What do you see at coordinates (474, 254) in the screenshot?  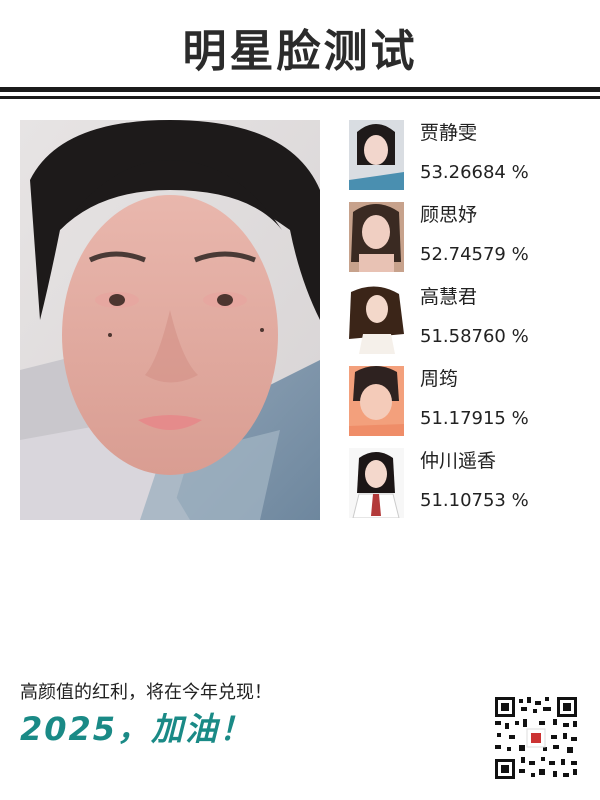 I see `match-score: 52.74579 %` at bounding box center [474, 254].